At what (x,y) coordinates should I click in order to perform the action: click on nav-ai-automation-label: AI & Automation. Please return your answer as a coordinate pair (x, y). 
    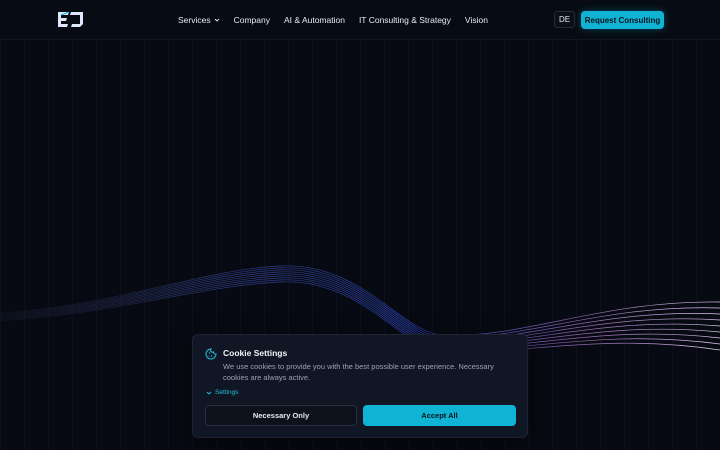
    Looking at the image, I should click on (314, 20).